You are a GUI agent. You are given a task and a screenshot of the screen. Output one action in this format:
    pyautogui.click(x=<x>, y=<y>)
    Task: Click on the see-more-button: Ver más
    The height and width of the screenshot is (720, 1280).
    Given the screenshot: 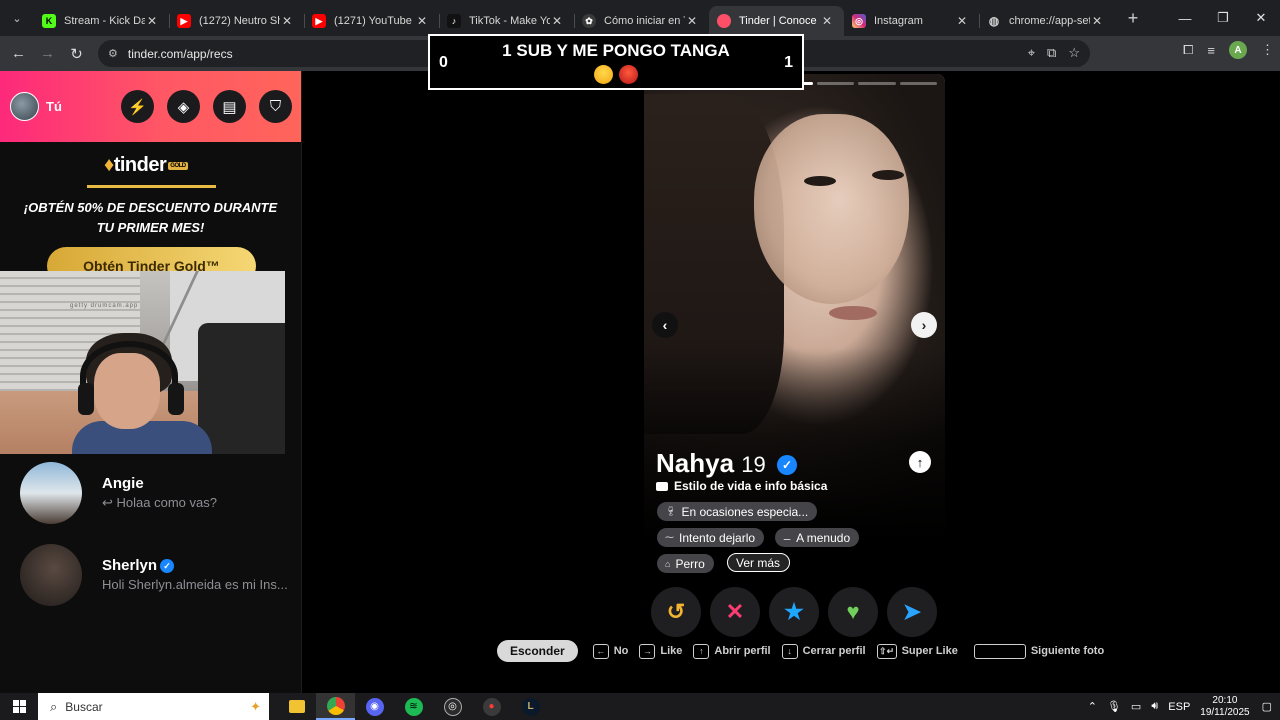 What is the action you would take?
    pyautogui.click(x=759, y=562)
    